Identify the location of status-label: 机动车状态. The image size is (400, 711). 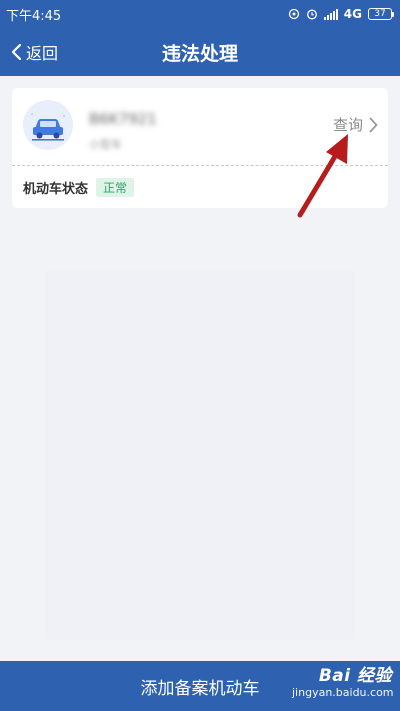
(56, 189).